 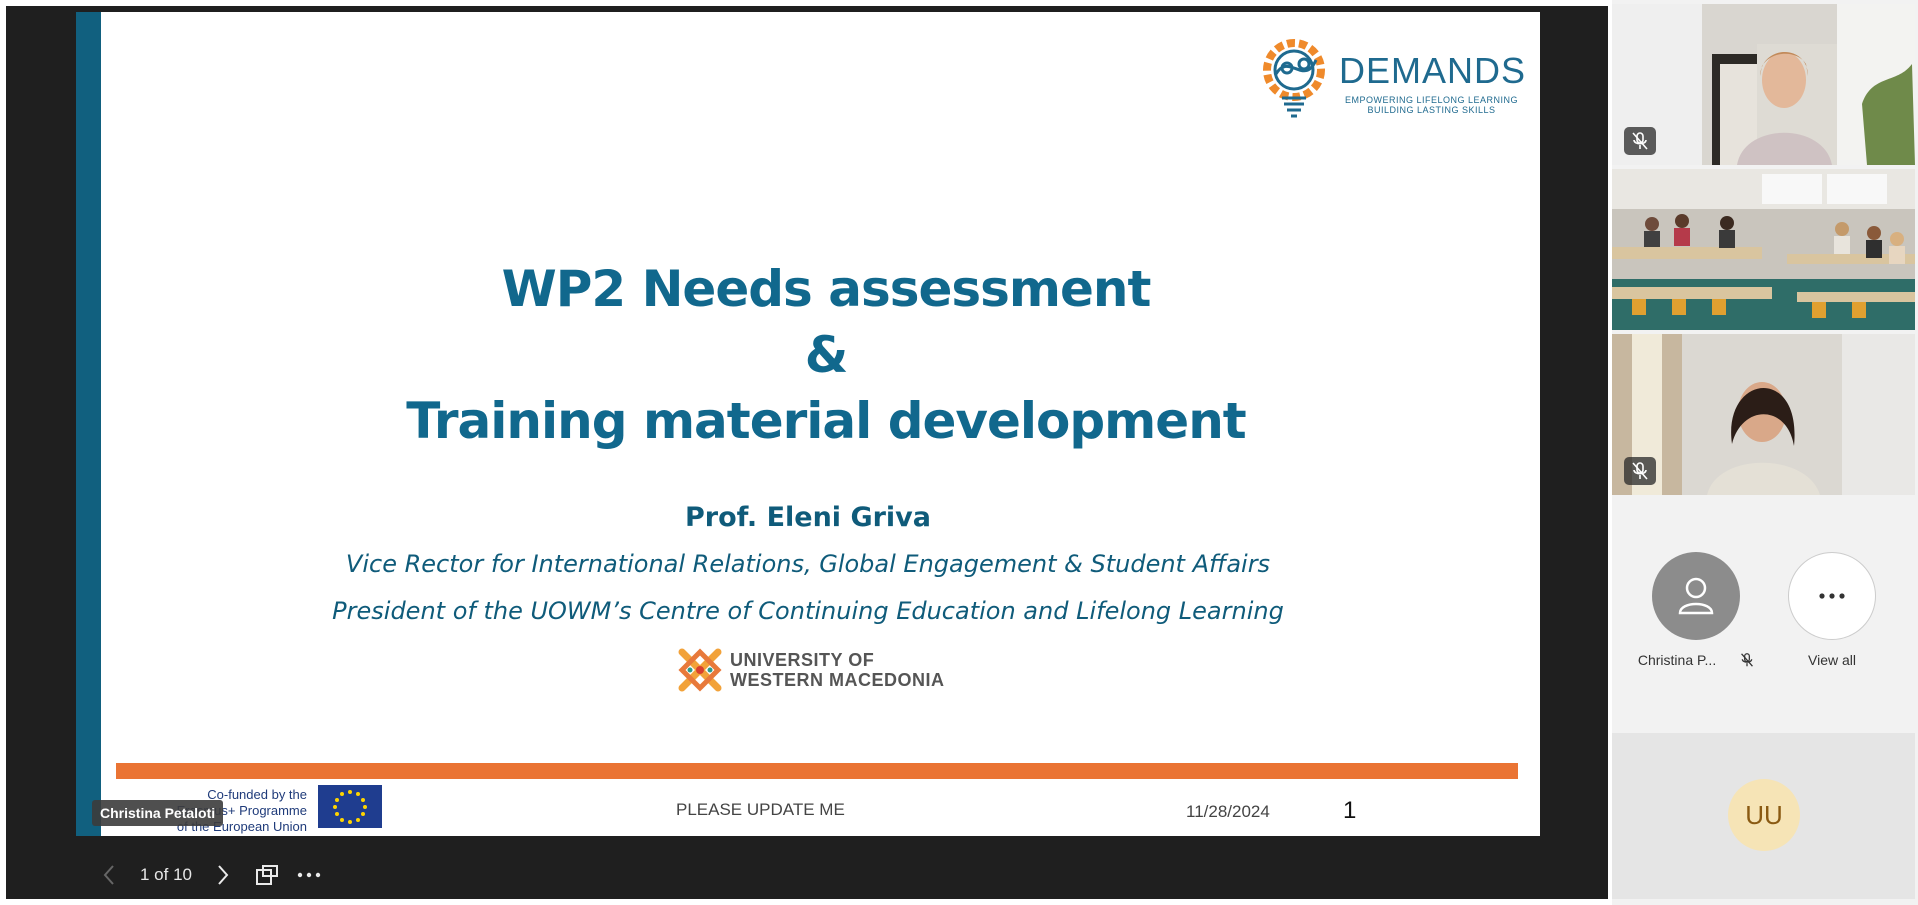 What do you see at coordinates (808, 517) in the screenshot?
I see `presenter-name: Prof. Eleni Griva` at bounding box center [808, 517].